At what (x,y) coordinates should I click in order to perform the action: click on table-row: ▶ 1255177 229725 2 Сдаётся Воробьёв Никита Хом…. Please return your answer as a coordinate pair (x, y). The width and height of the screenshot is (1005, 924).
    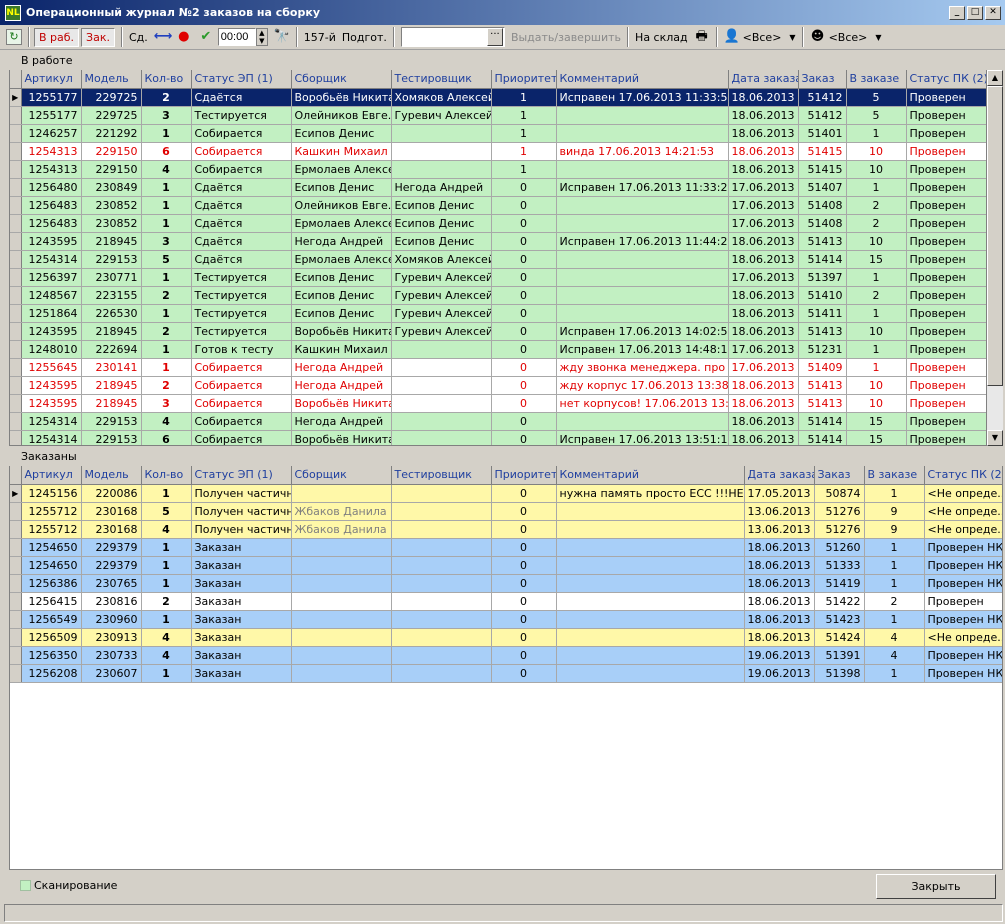
    Looking at the image, I should click on (498, 97).